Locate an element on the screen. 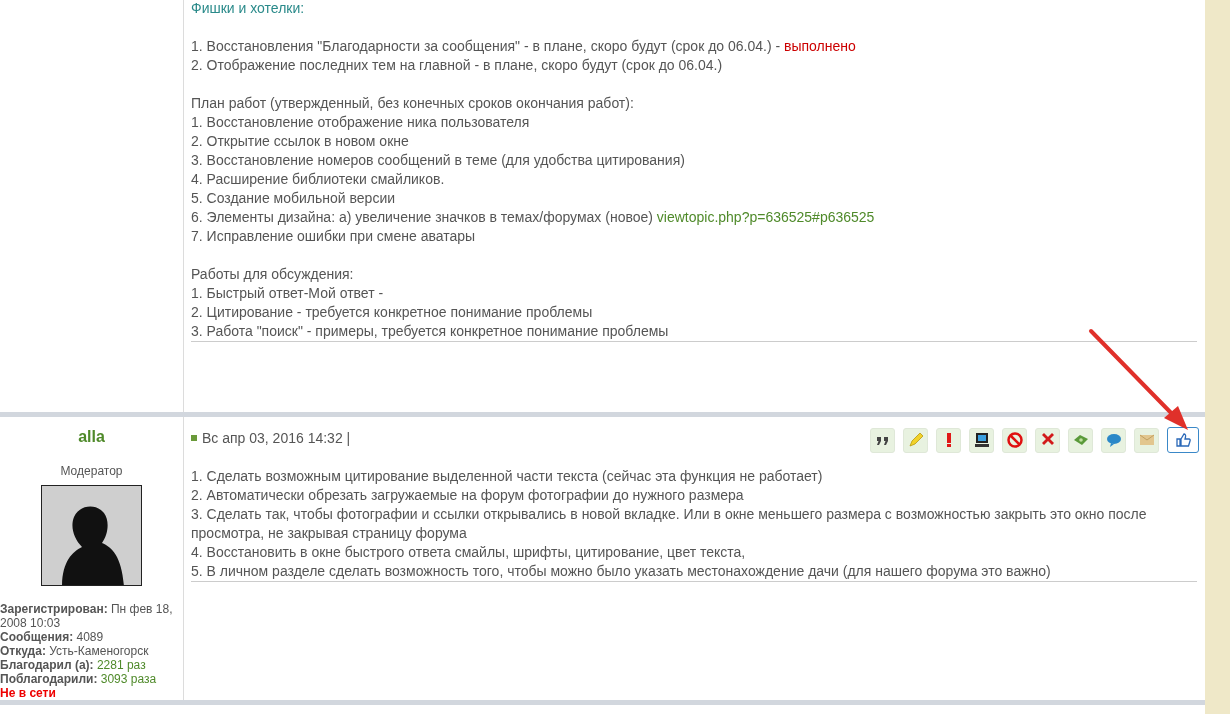 The width and height of the screenshot is (1230, 714). thumbs-up-icon is located at coordinates (1183, 440).